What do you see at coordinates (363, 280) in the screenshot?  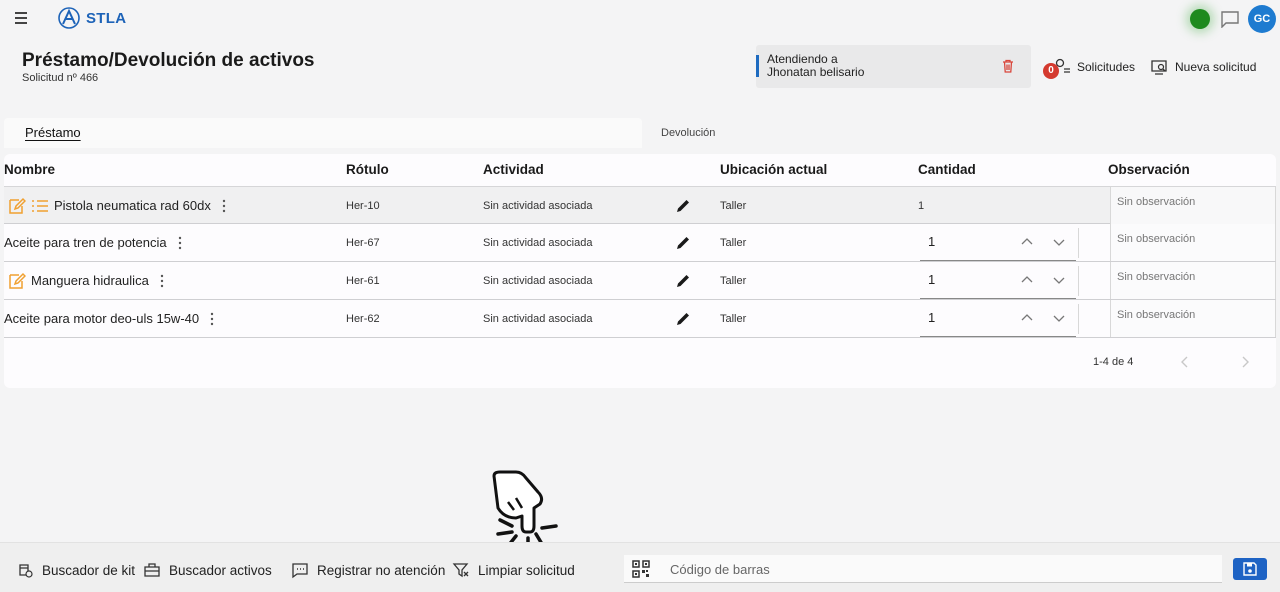 I see `asset-label: Her-61` at bounding box center [363, 280].